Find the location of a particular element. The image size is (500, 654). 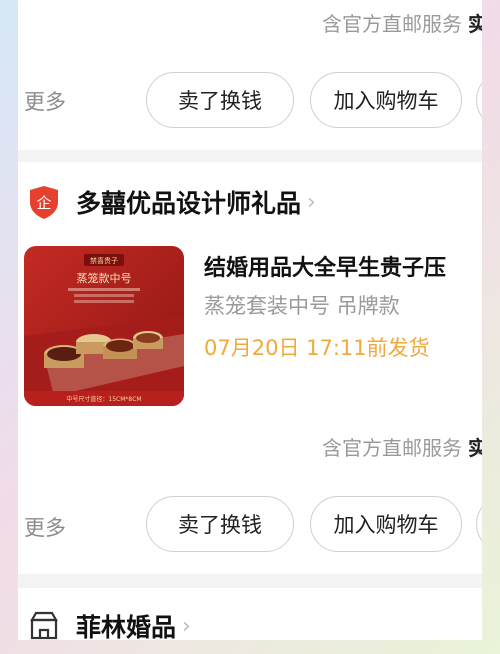

image-caption-top: 禁喜贵子 is located at coordinates (104, 260).